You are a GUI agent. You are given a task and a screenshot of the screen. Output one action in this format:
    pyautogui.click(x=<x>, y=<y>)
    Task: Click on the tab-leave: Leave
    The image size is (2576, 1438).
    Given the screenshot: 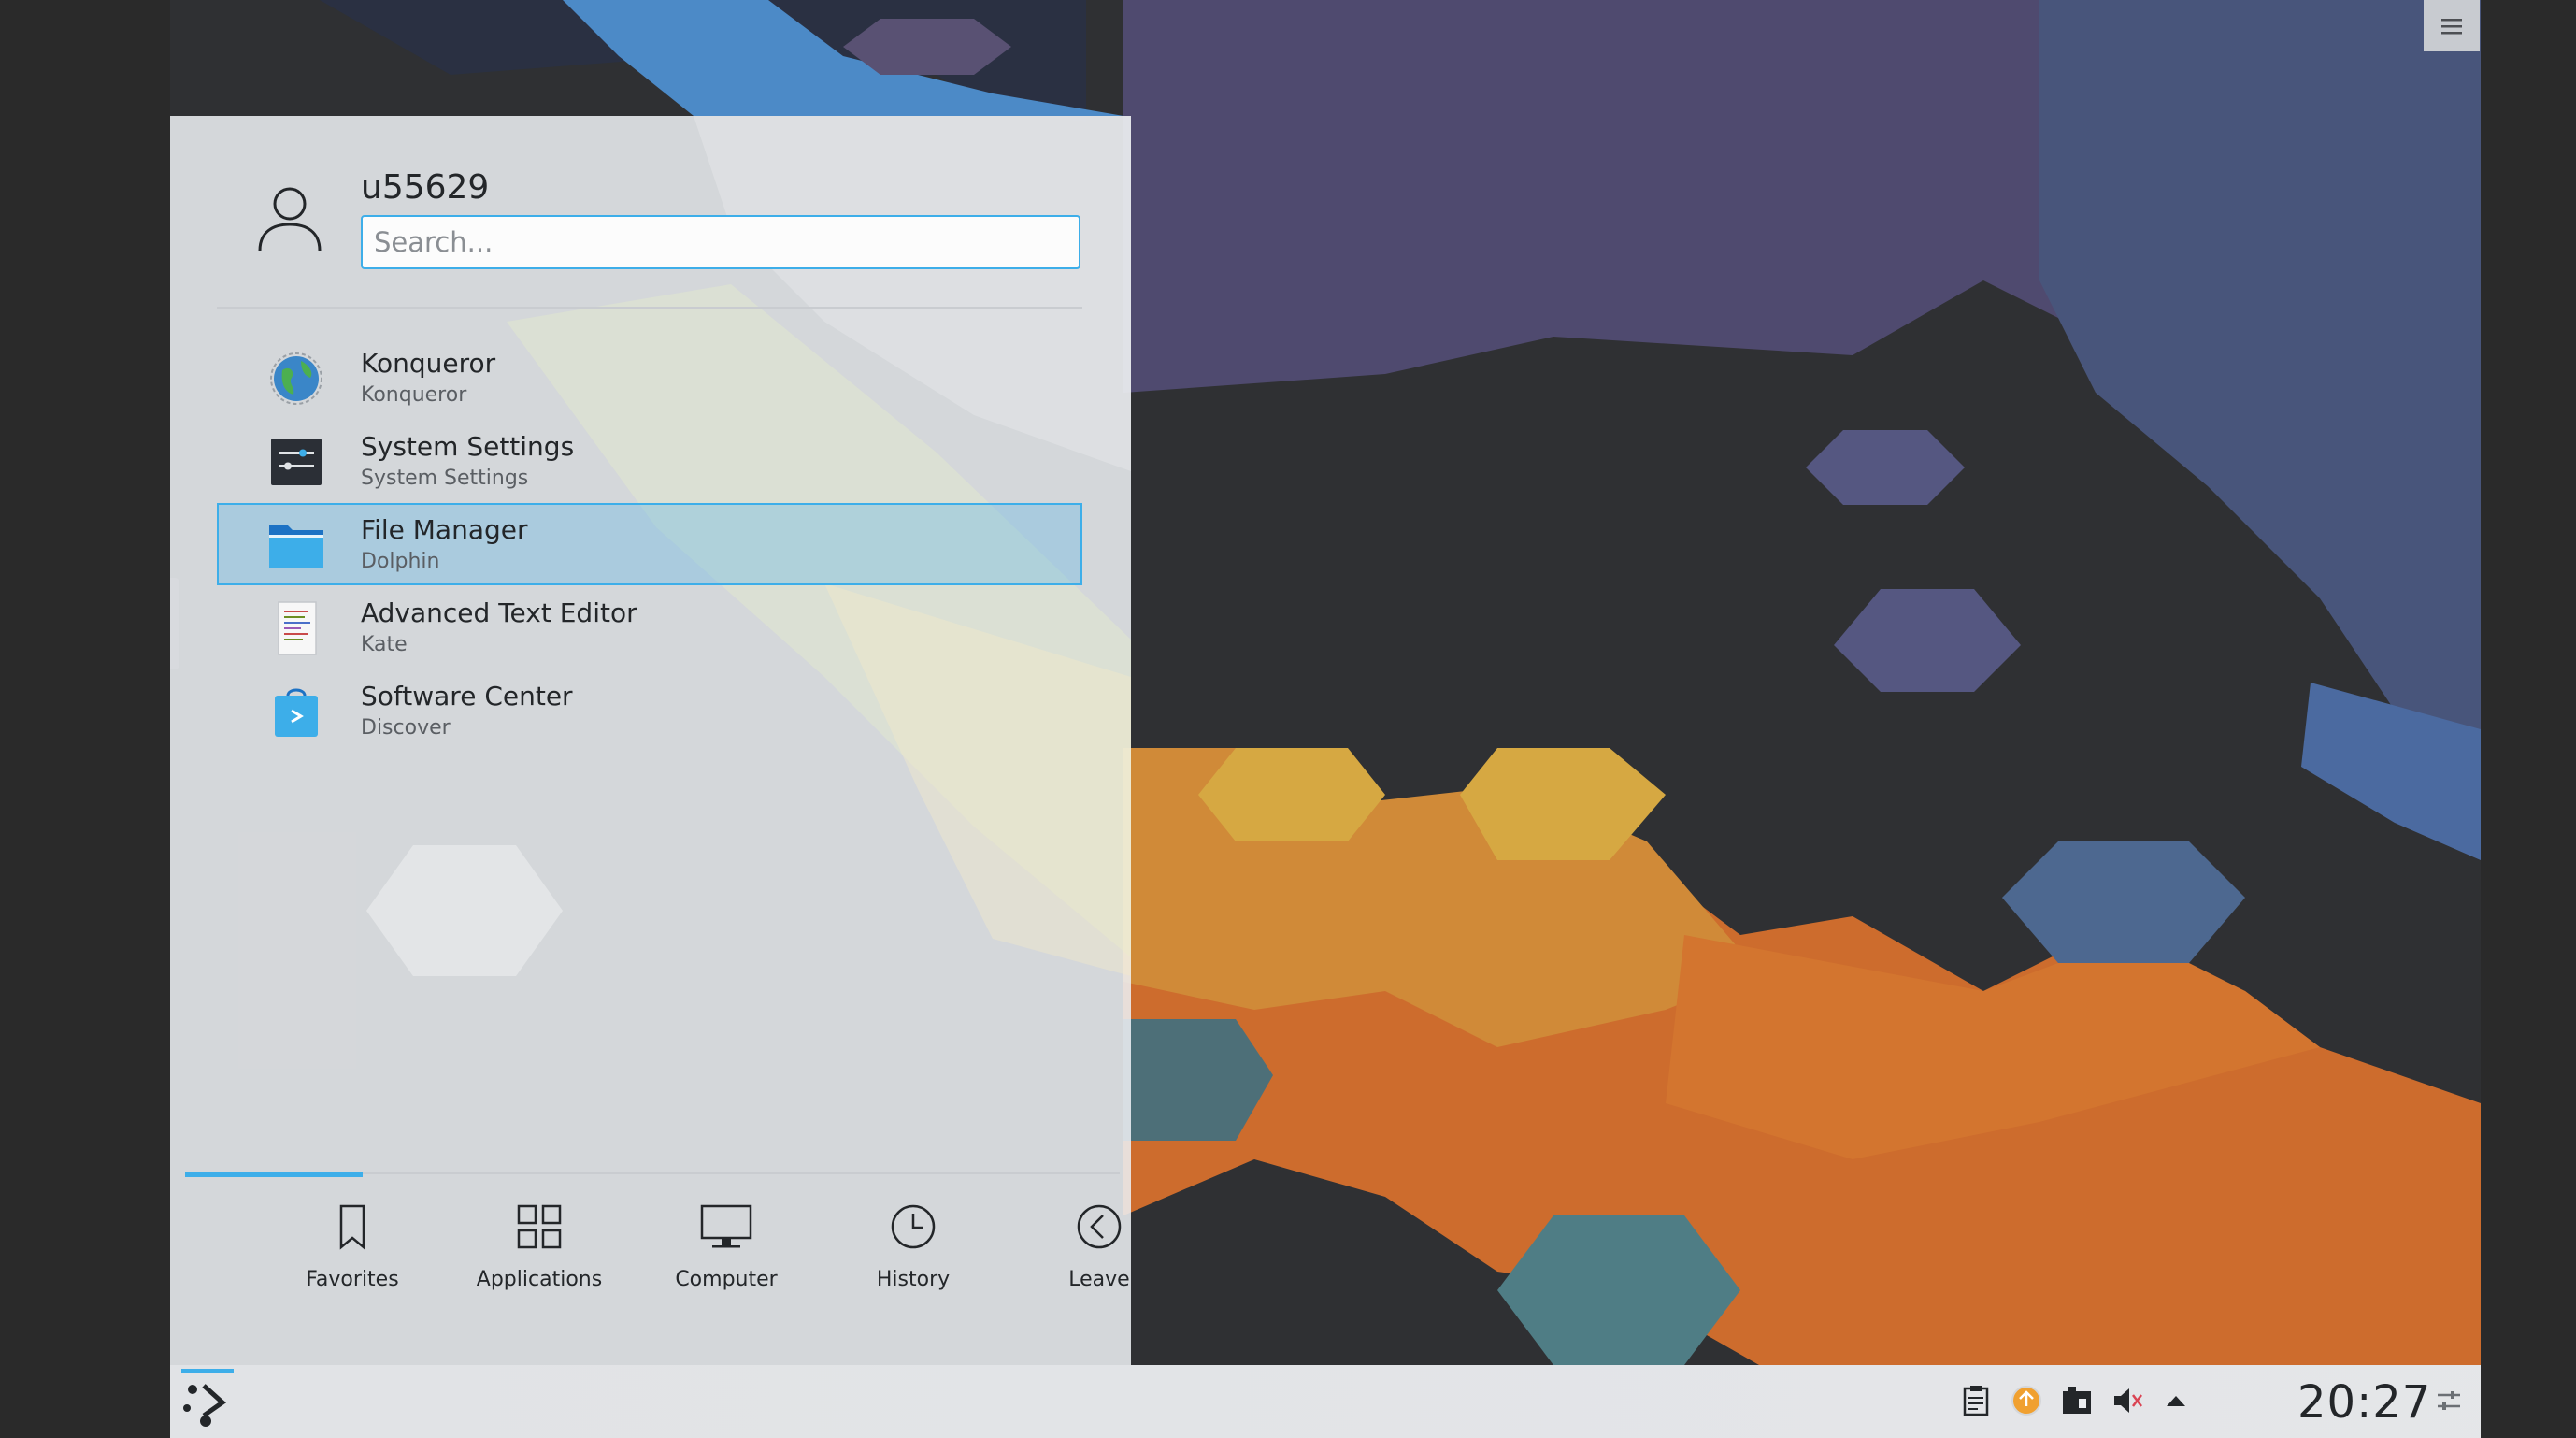 What is the action you would take?
    pyautogui.click(x=1099, y=1272)
    